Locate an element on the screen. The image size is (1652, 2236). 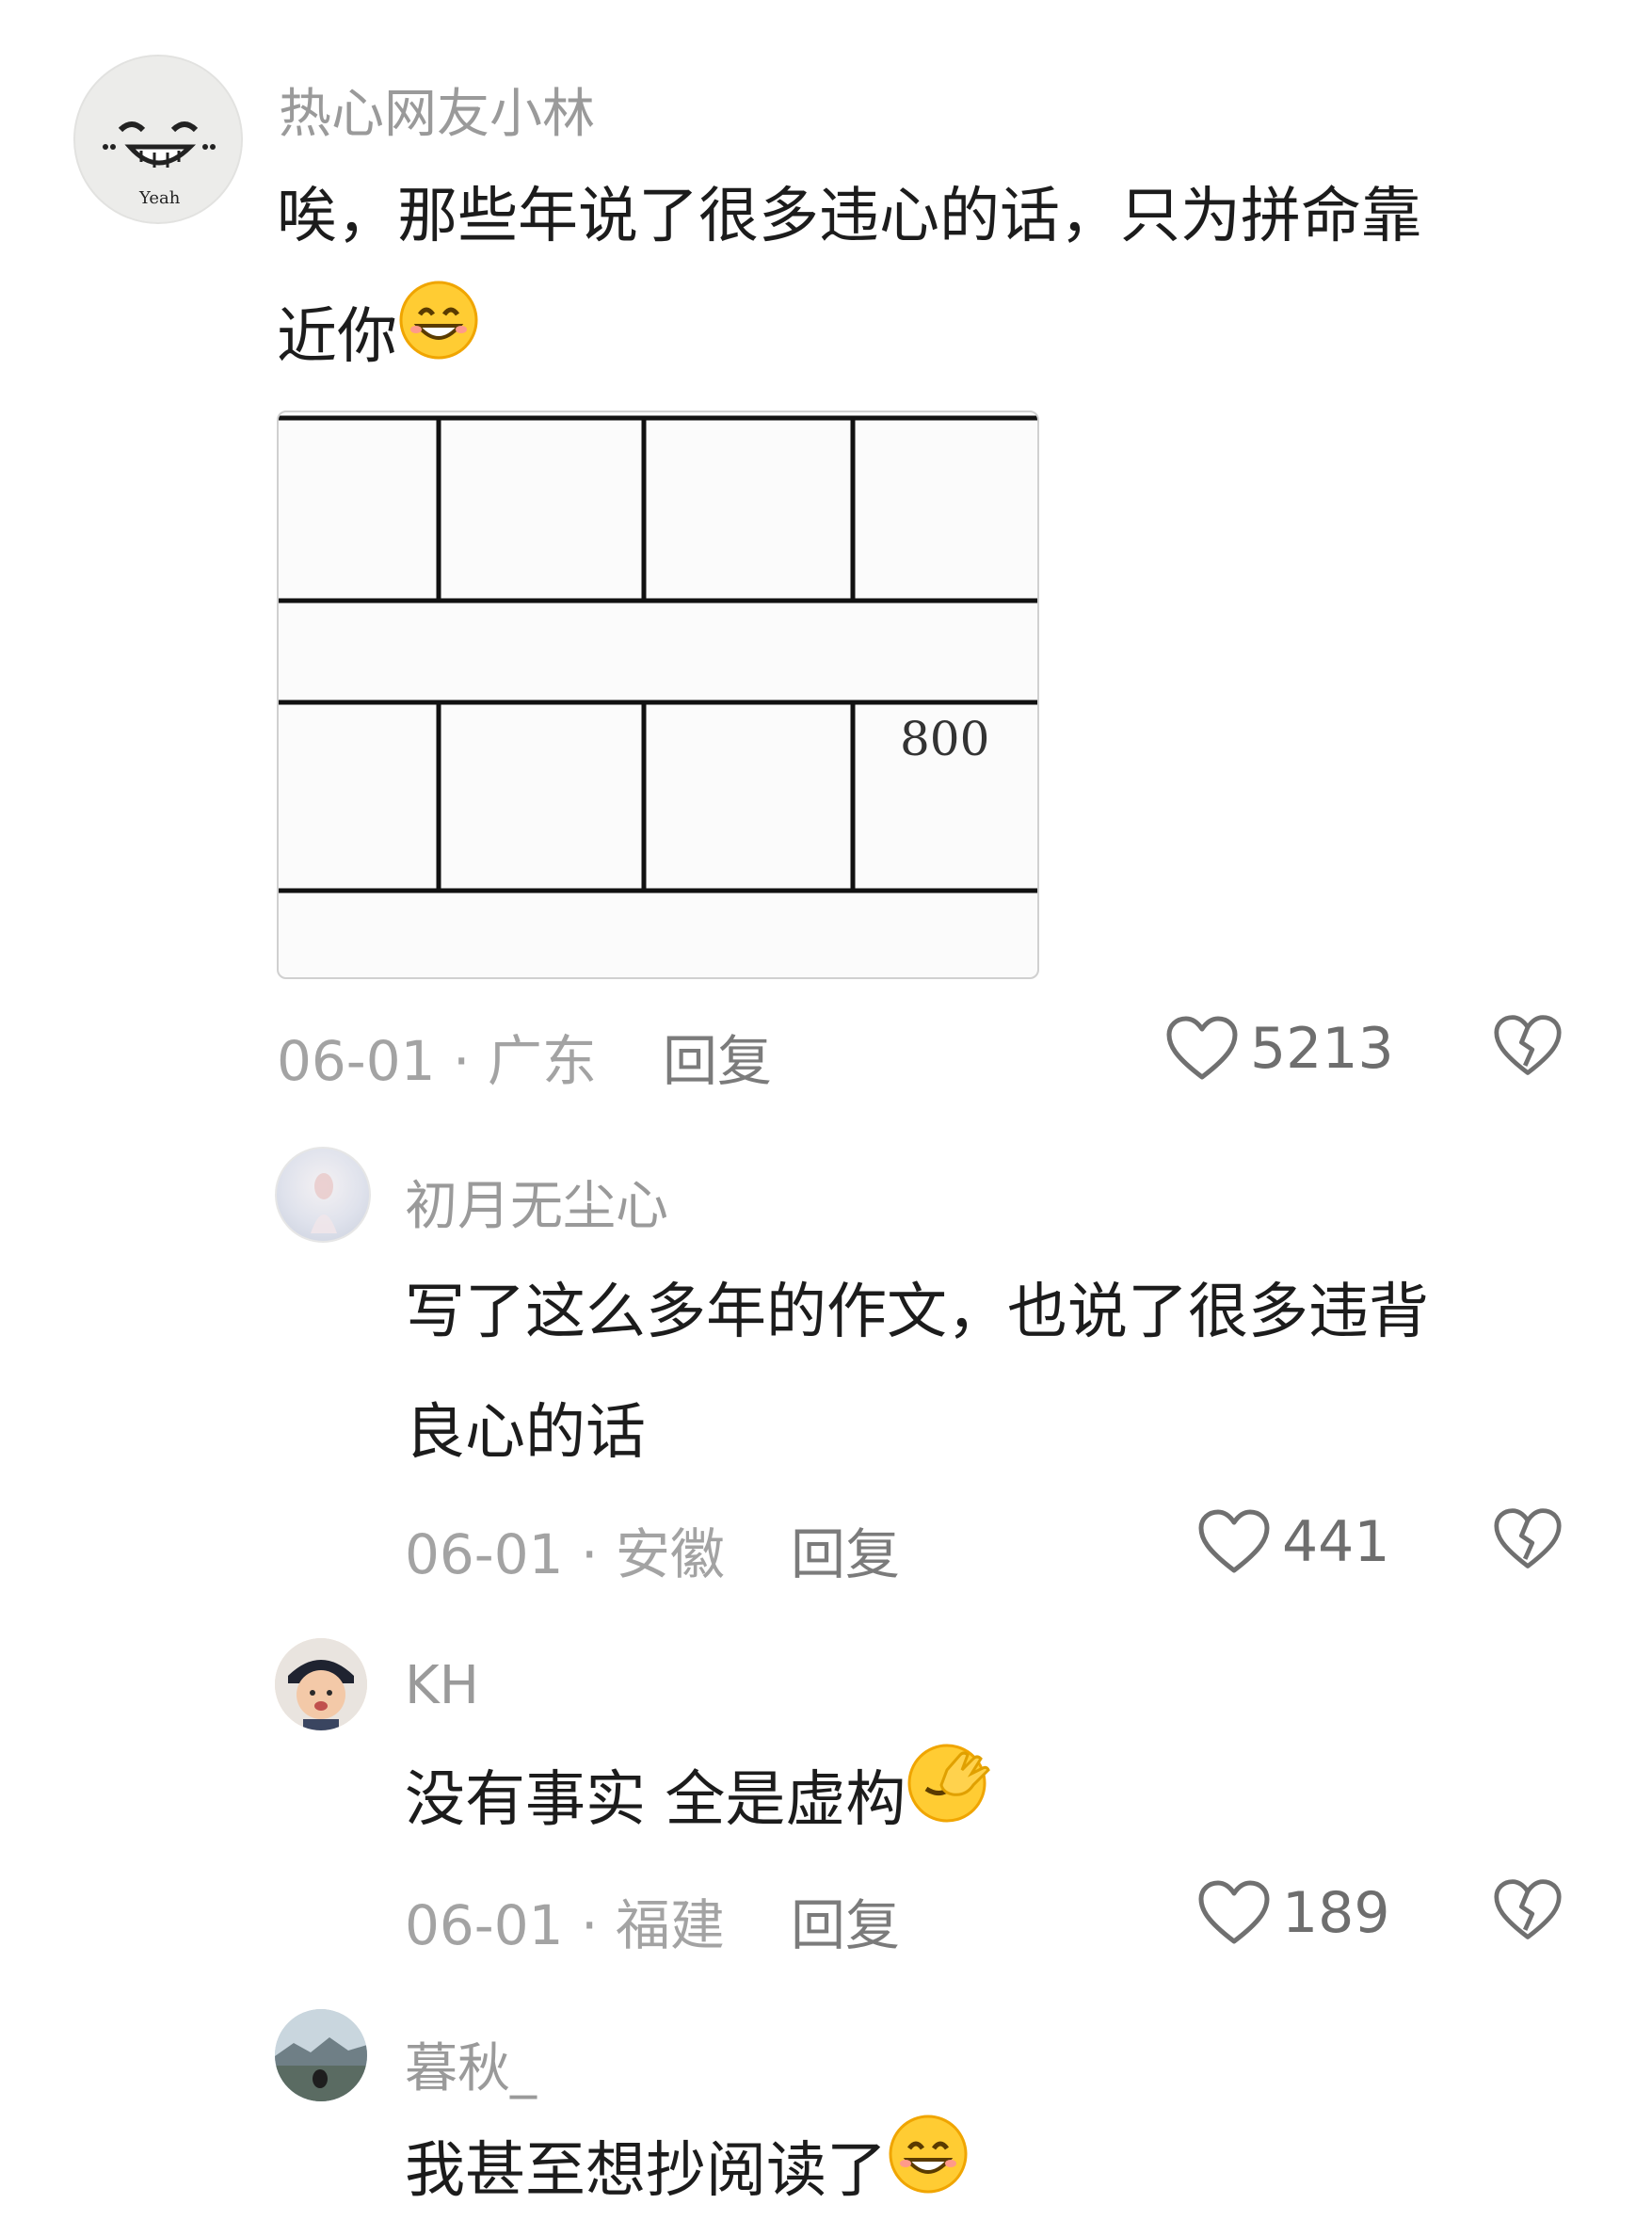
comment-region: 福建 is located at coordinates (670, 1925).